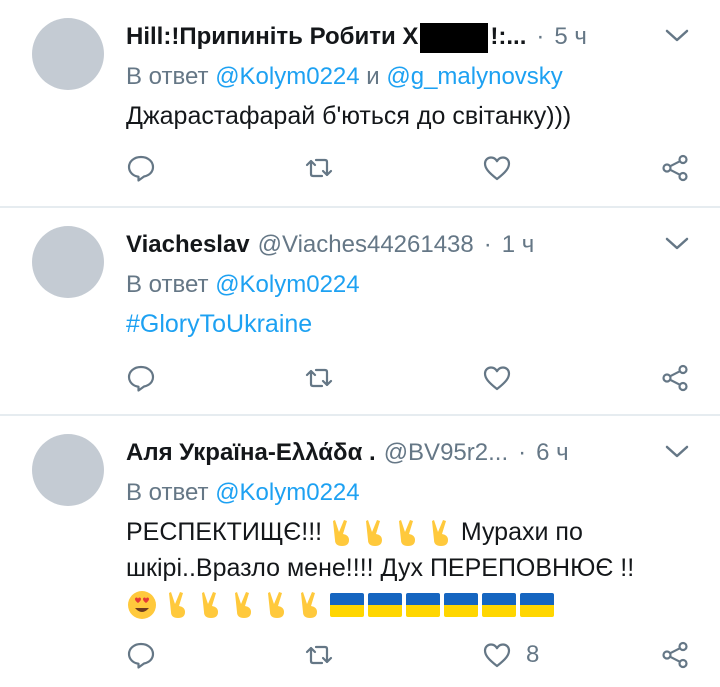 The height and width of the screenshot is (687, 720). What do you see at coordinates (395, 532) in the screenshot?
I see `victory-hand-emoji-group` at bounding box center [395, 532].